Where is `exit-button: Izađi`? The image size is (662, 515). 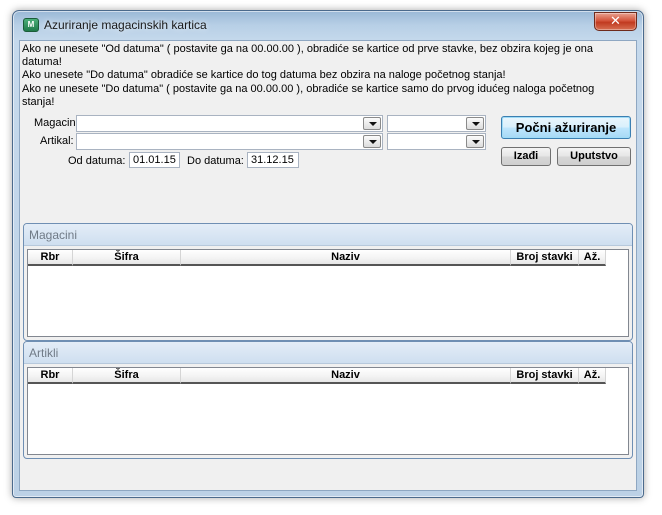
exit-button: Izađi is located at coordinates (526, 156).